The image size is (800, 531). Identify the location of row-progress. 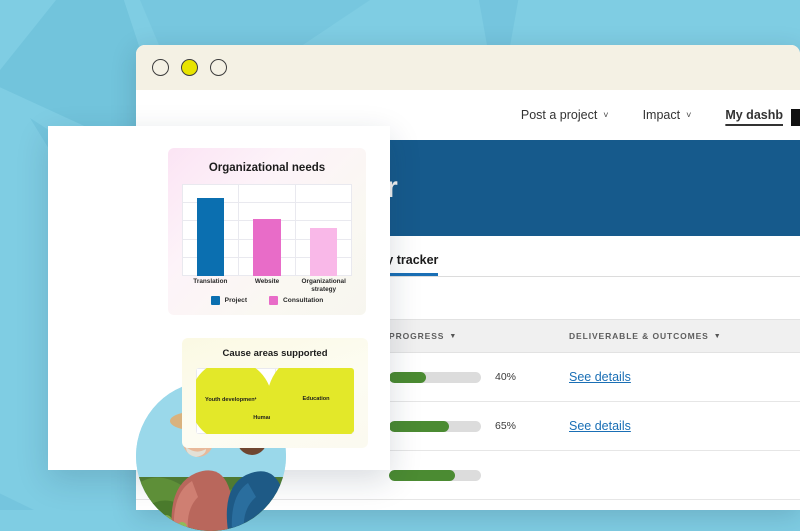
(479, 475).